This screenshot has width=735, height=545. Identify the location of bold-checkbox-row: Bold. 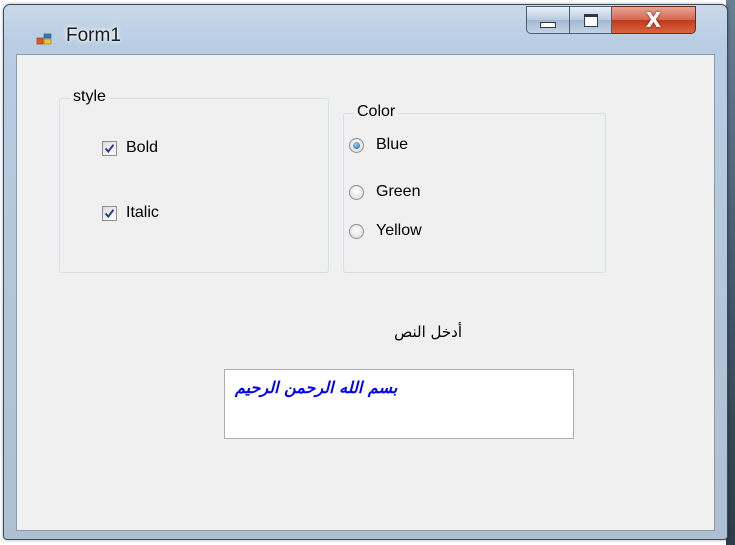
(130, 148).